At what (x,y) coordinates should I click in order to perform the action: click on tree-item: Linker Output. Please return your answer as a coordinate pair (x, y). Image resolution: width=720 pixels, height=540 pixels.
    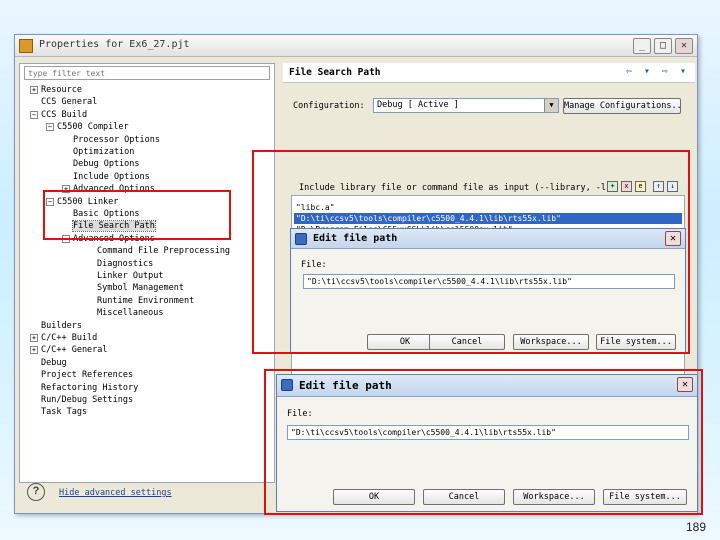
    Looking at the image, I should click on (125, 276).